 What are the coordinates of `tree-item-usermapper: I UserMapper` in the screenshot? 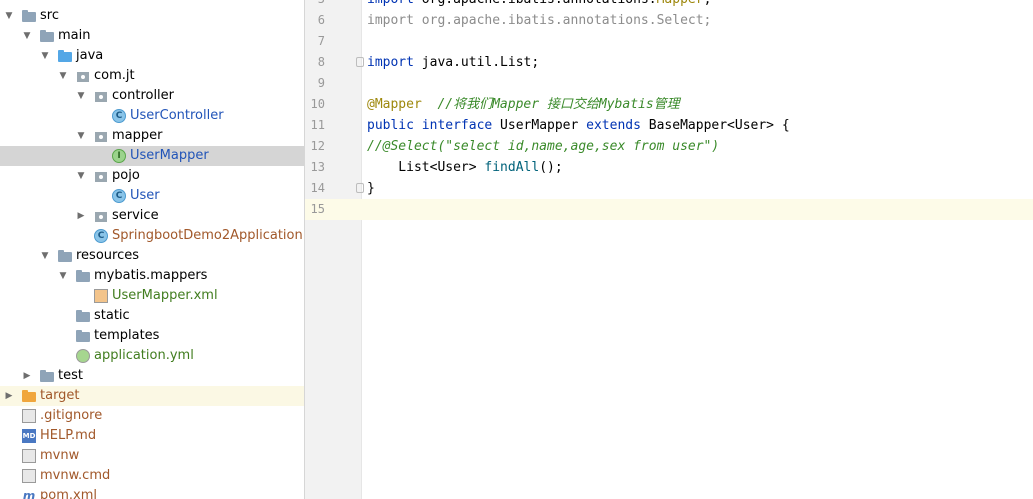 It's located at (152, 156).